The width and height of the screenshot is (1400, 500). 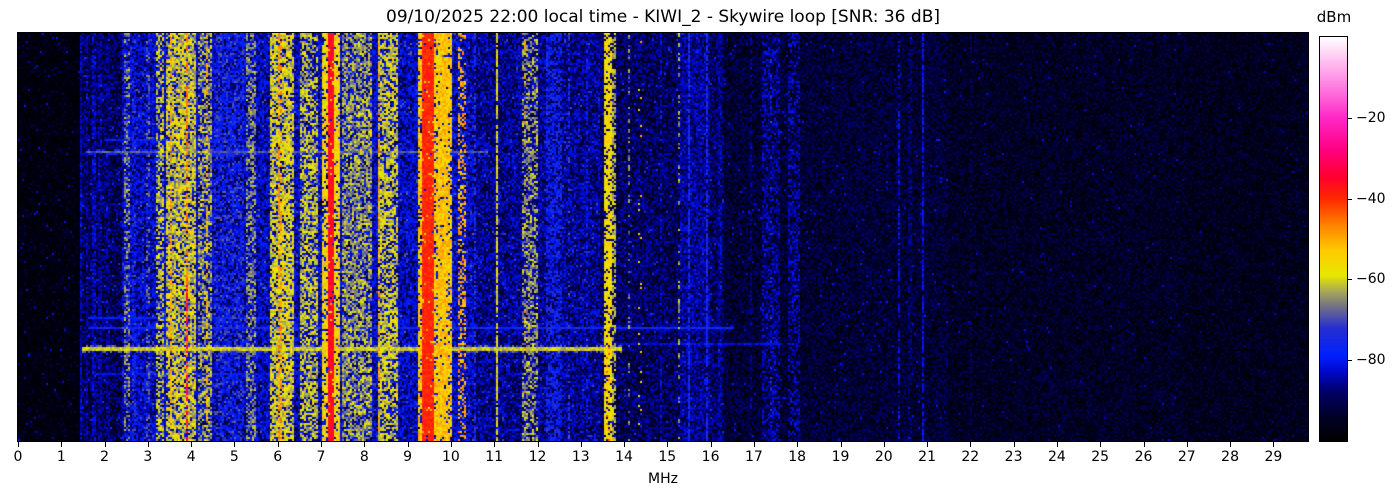 What do you see at coordinates (494, 457) in the screenshot?
I see `x-tick-label: 11` at bounding box center [494, 457].